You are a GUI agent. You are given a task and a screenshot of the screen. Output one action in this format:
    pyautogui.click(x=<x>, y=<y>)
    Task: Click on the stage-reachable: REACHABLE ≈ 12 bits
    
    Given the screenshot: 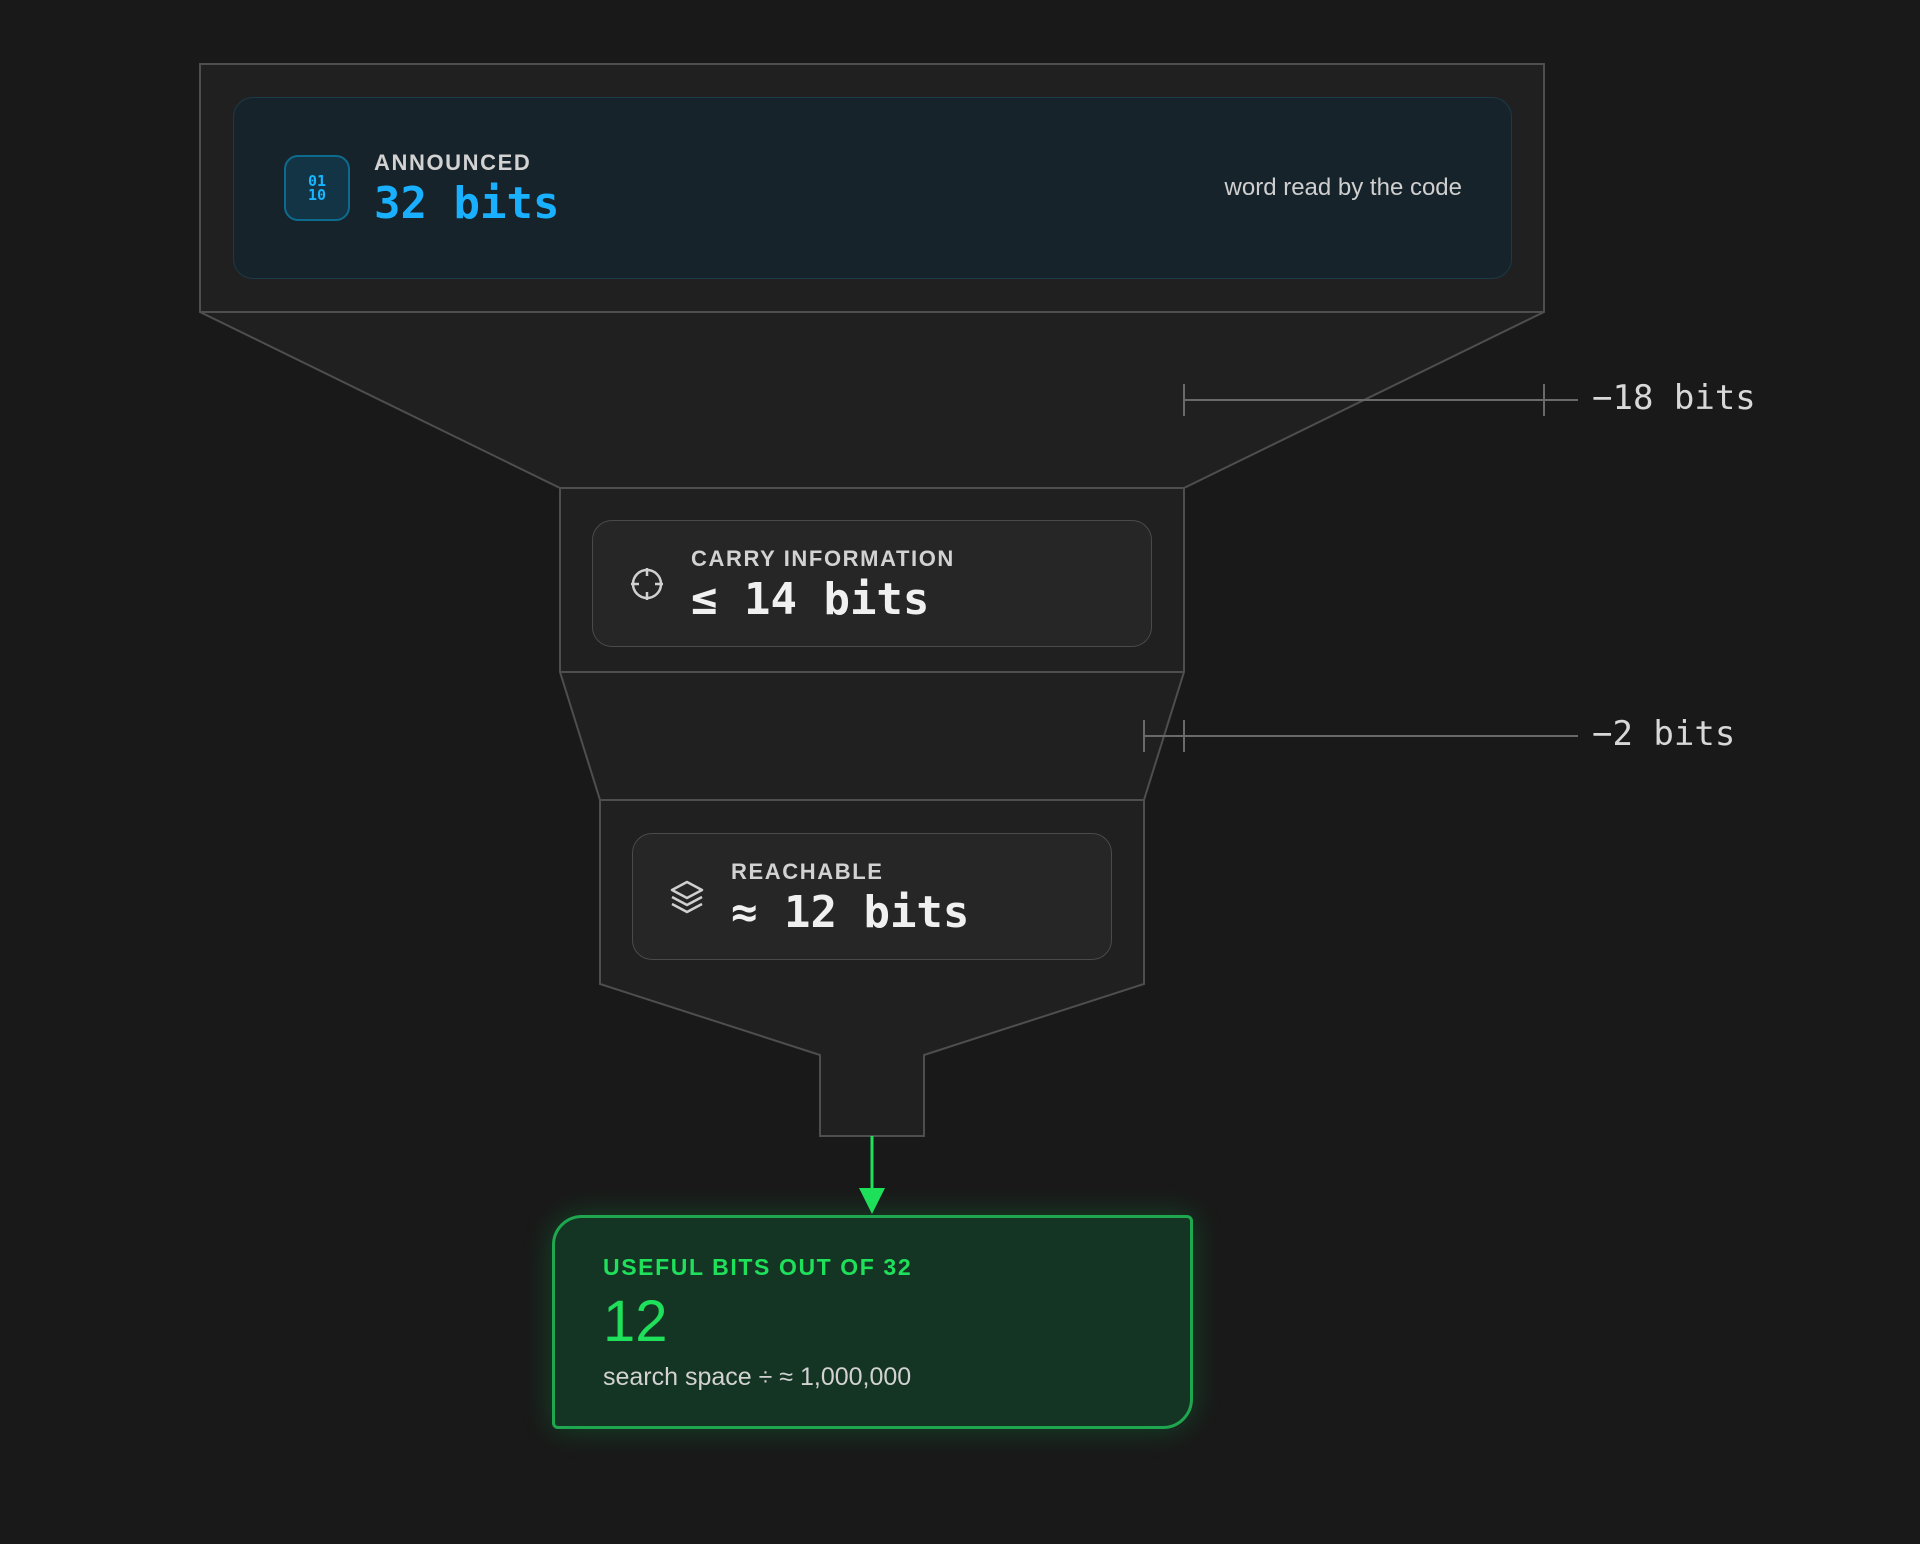 What is the action you would take?
    pyautogui.click(x=872, y=896)
    